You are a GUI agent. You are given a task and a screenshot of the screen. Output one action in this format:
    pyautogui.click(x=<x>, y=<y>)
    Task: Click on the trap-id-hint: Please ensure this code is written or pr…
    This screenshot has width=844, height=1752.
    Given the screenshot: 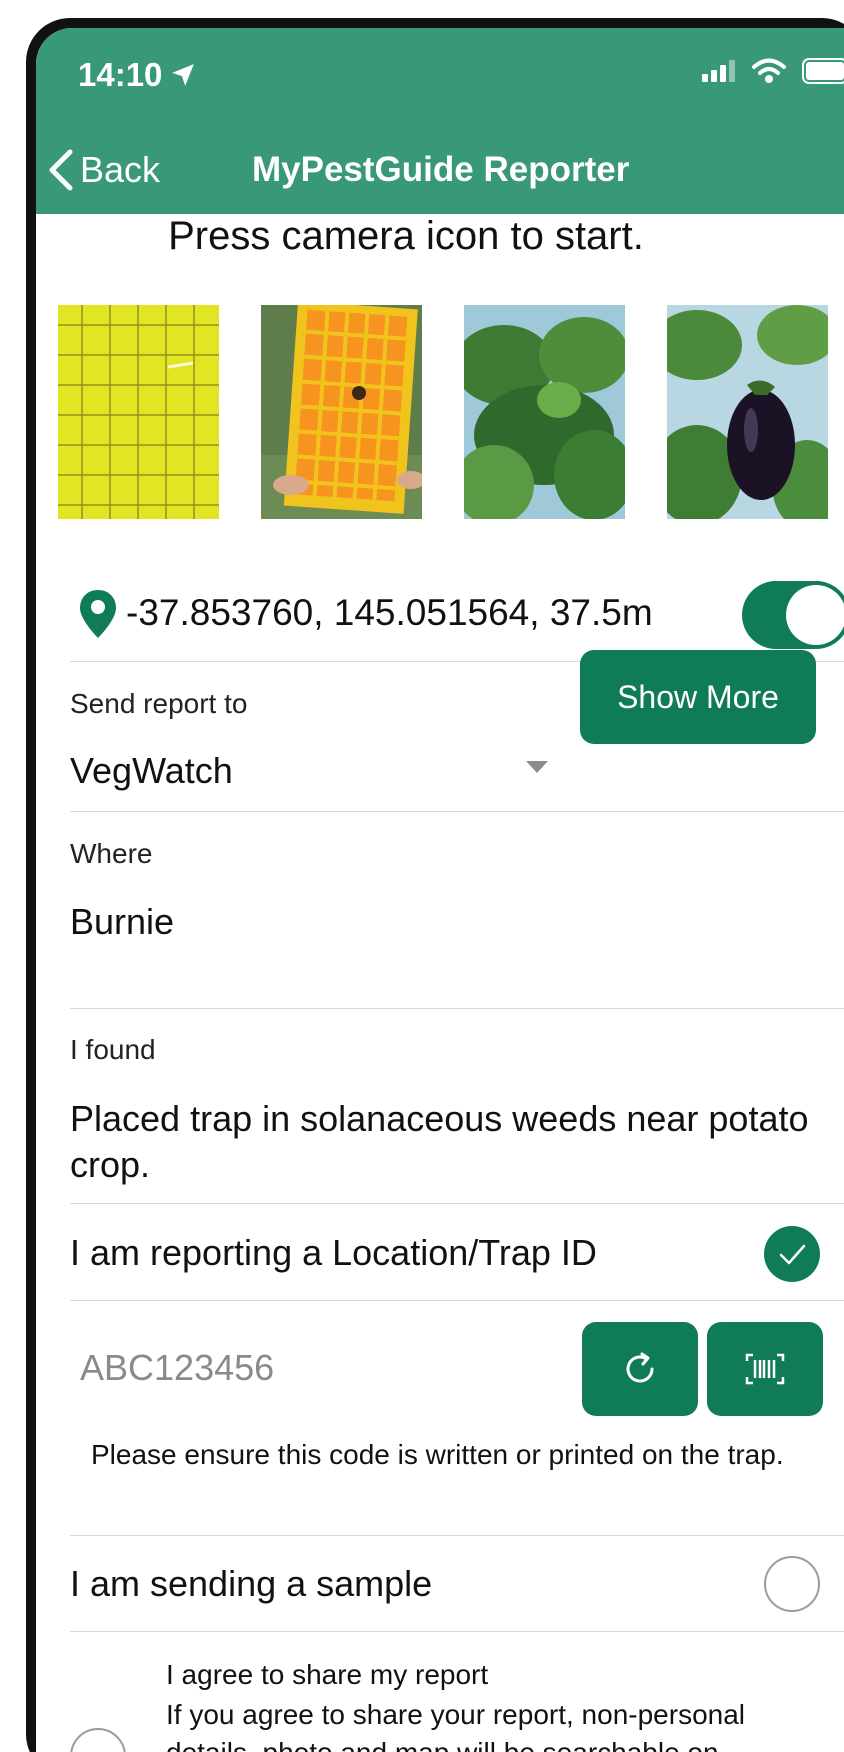 What is the action you would take?
    pyautogui.click(x=437, y=1454)
    